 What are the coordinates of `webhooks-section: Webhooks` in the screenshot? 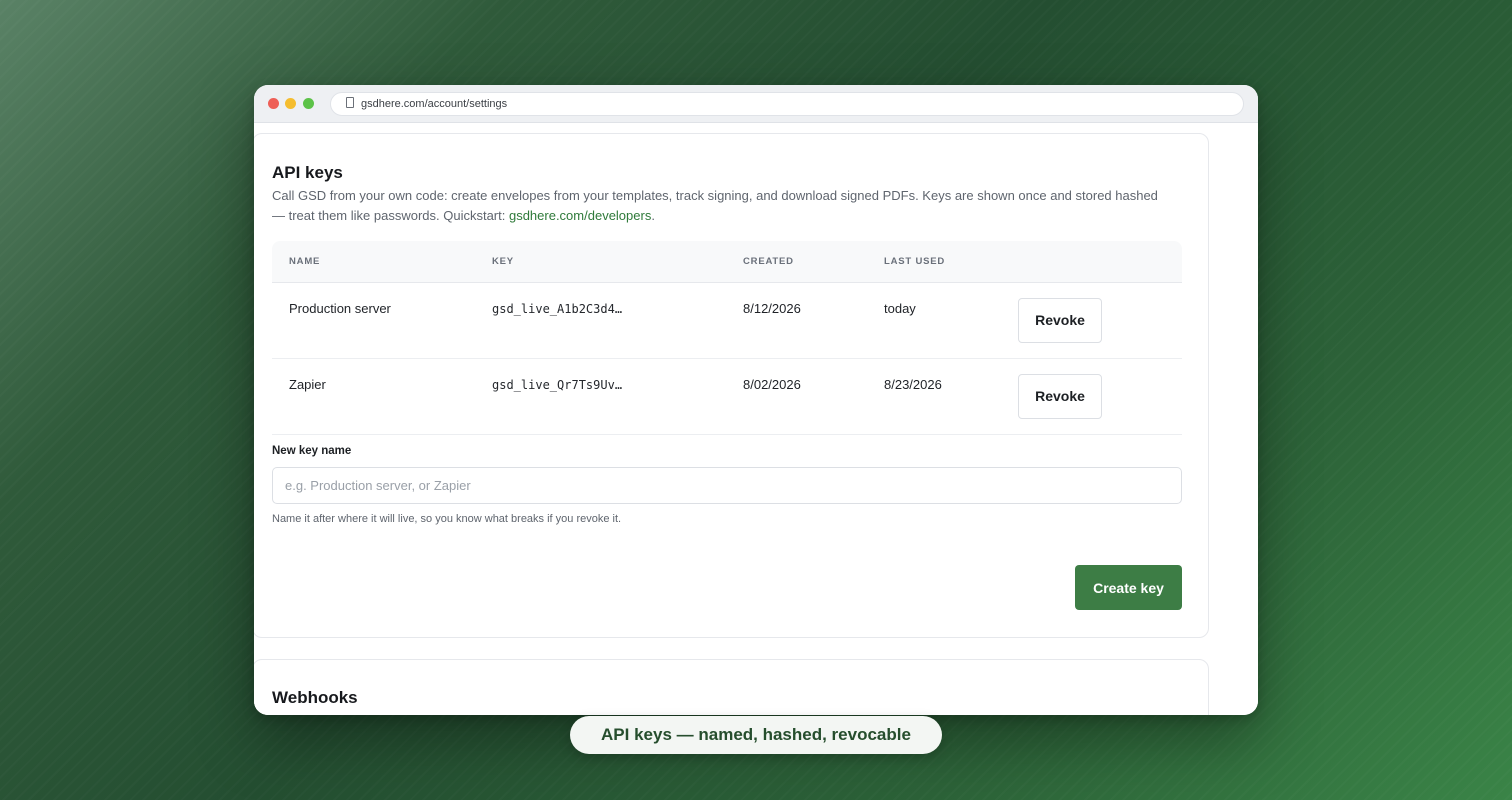 It's located at (731, 687).